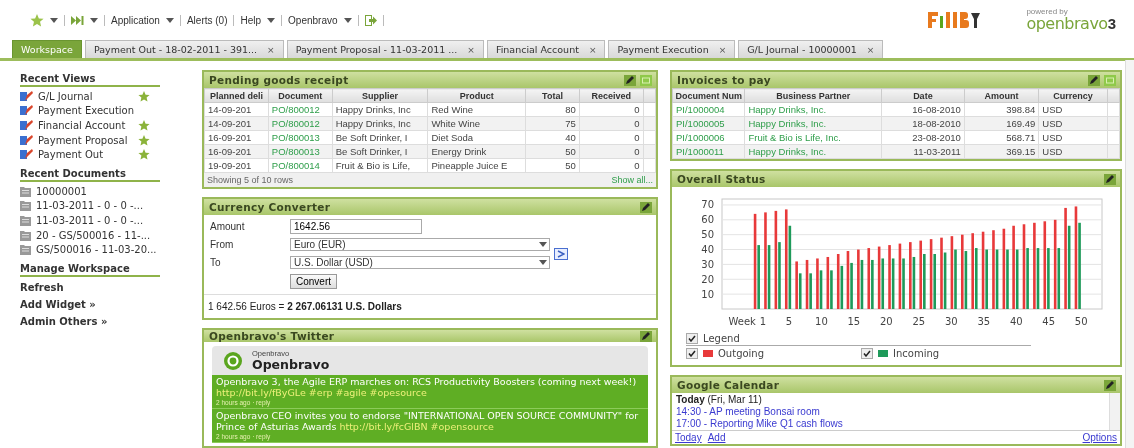 The image size is (1134, 448). I want to click on conversion-result: 1 642.56 Euros = 2 267.06131 U.S. Dollars, so click(430, 306).